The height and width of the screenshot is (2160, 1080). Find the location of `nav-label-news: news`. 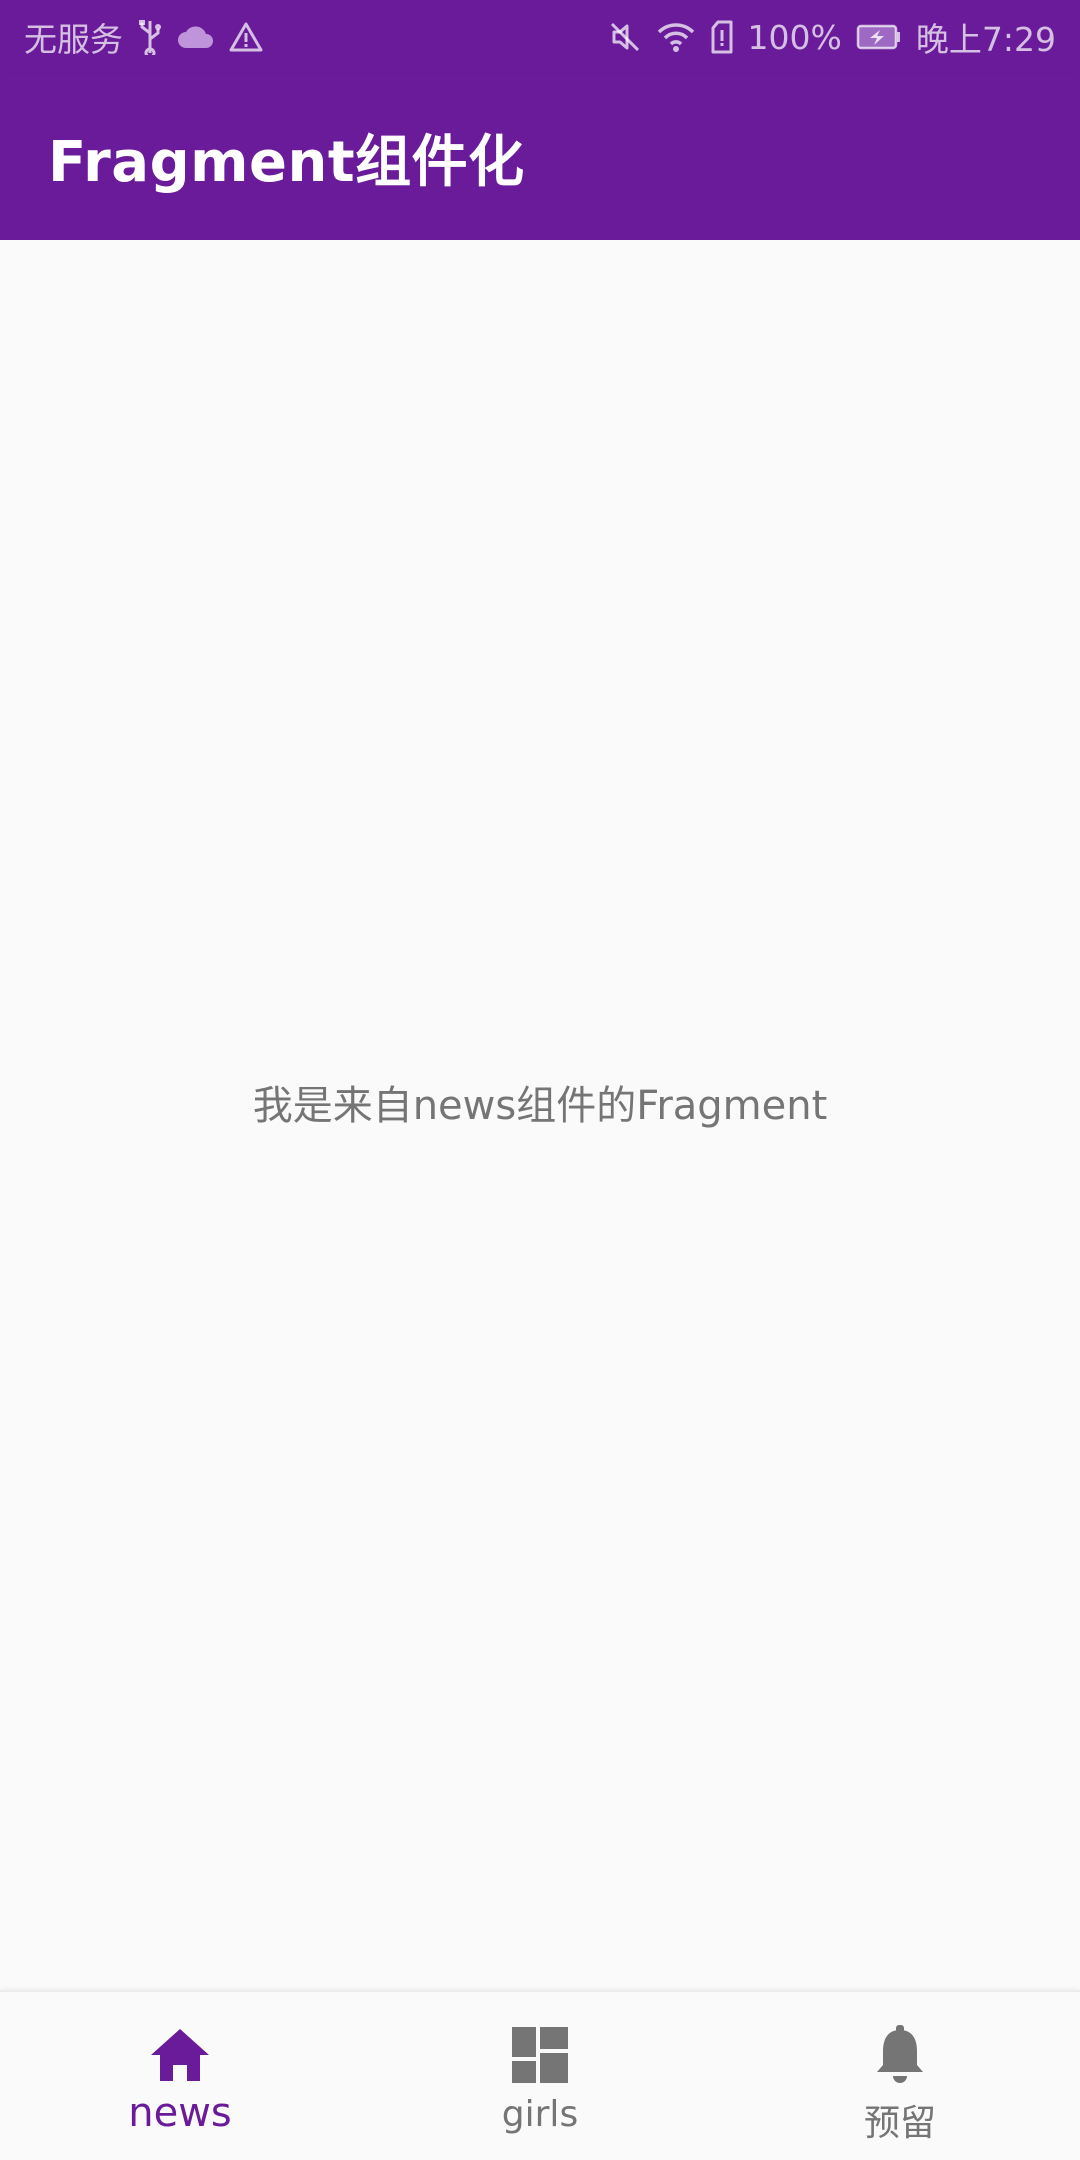

nav-label-news: news is located at coordinates (180, 2113).